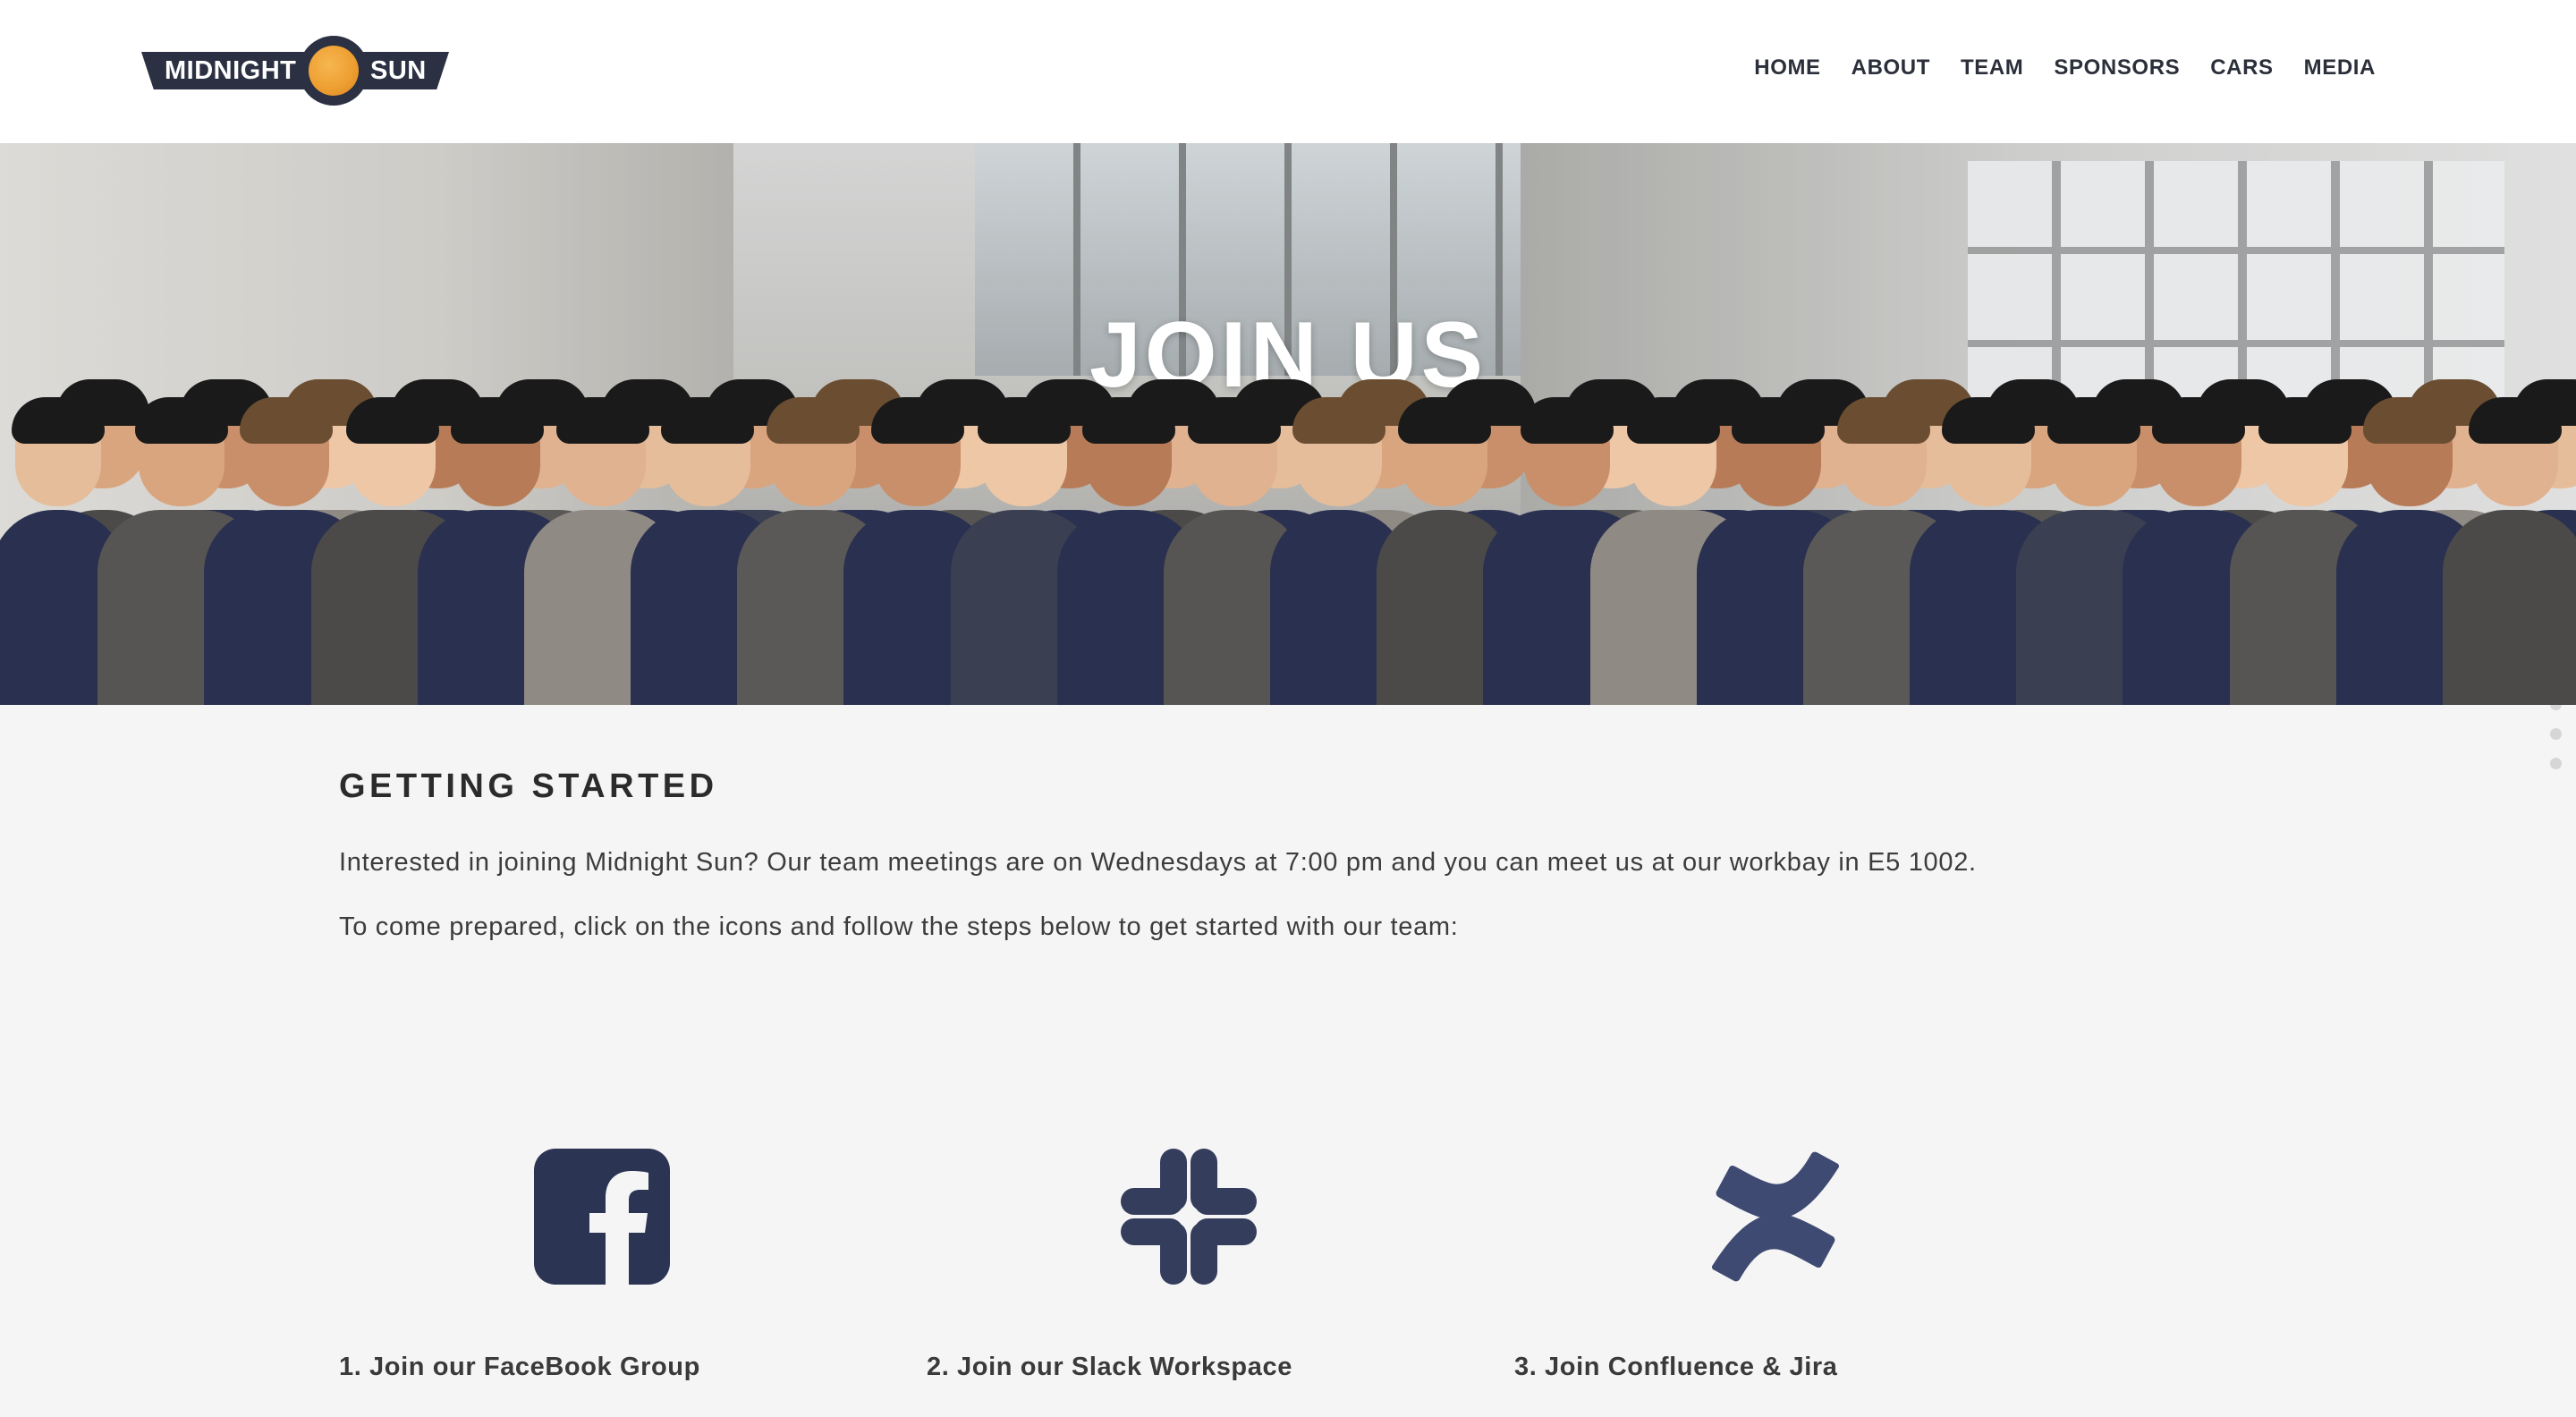  Describe the element at coordinates (2241, 68) in the screenshot. I see `nav-item-cars: CARS` at that location.